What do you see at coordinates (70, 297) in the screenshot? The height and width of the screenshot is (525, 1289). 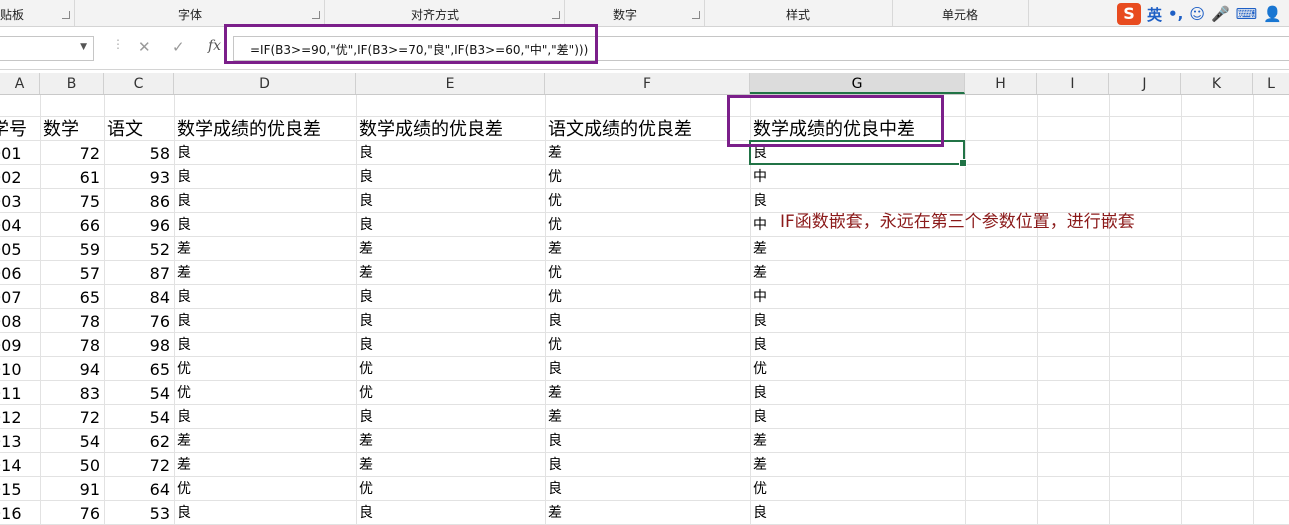 I see `cell-math: 65` at bounding box center [70, 297].